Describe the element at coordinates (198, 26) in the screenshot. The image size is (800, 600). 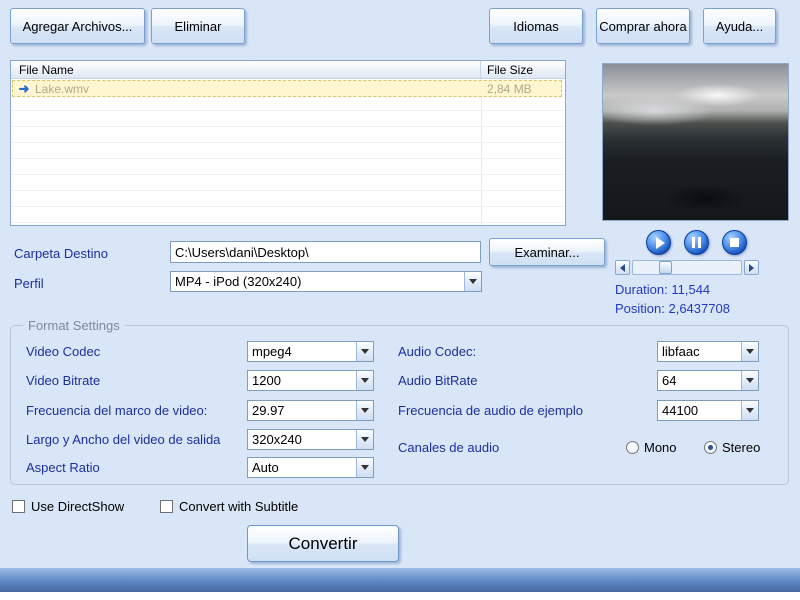
I see `remove-button: Eliminar` at that location.